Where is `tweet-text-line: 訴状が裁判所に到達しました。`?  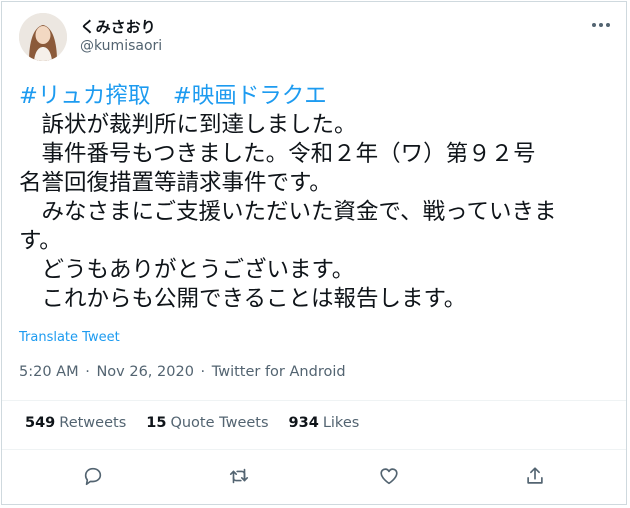
tweet-text-line: 訴状が裁判所に到達しました。 is located at coordinates (188, 125).